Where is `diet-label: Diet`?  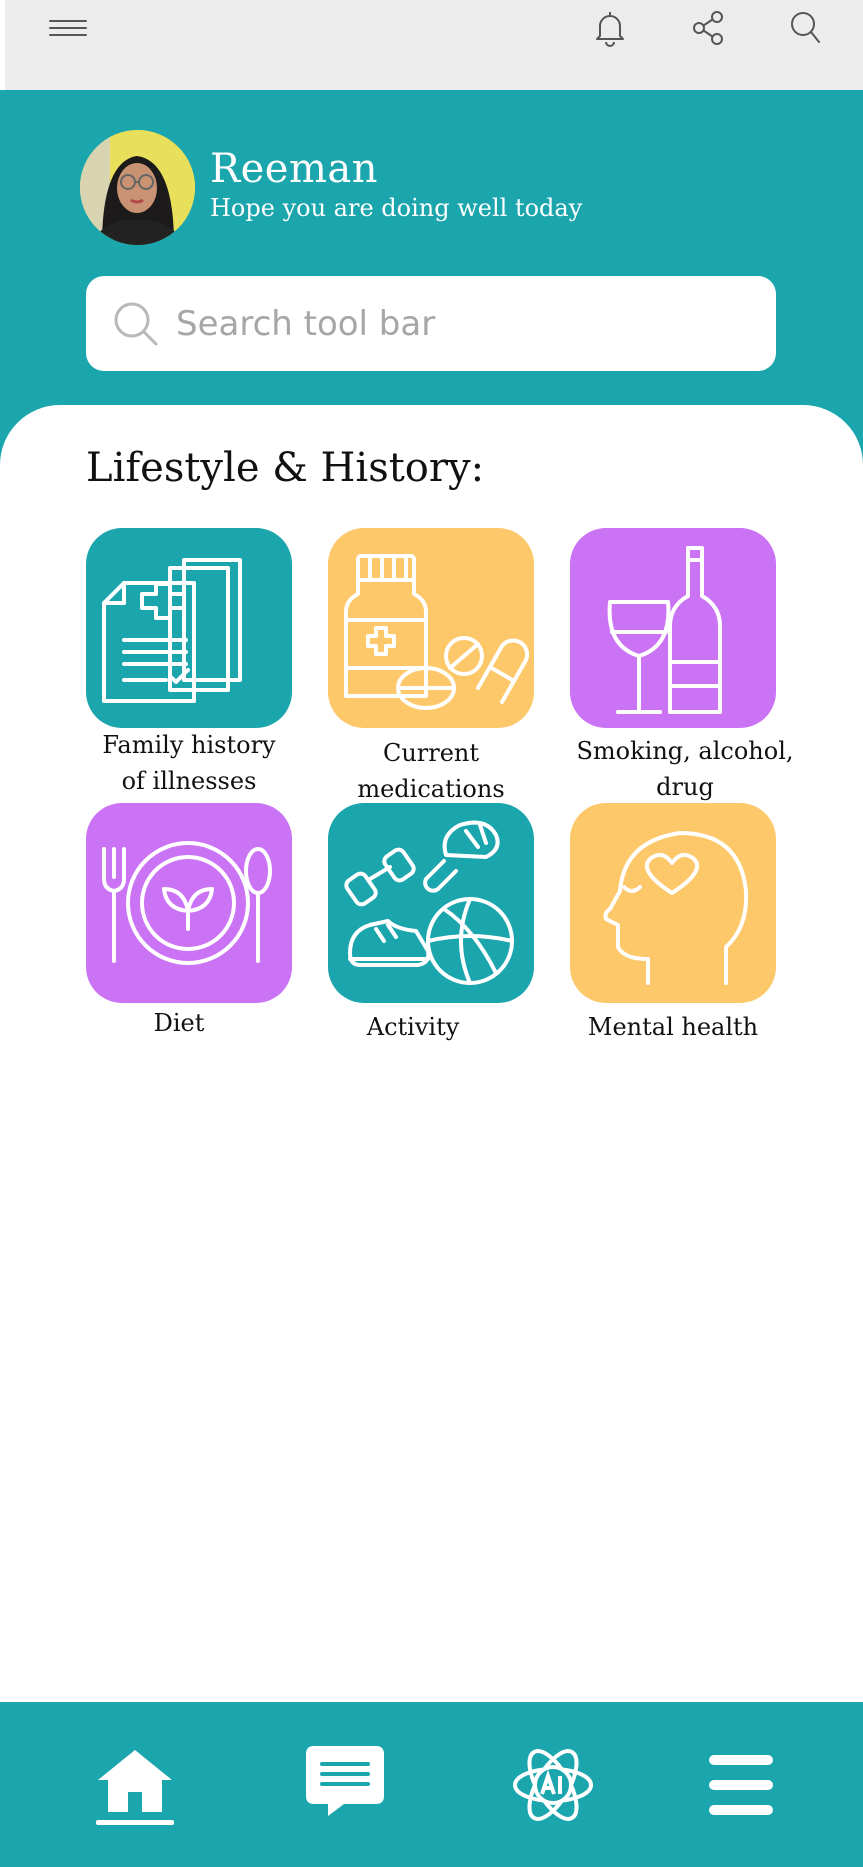 diet-label: Diet is located at coordinates (179, 1023).